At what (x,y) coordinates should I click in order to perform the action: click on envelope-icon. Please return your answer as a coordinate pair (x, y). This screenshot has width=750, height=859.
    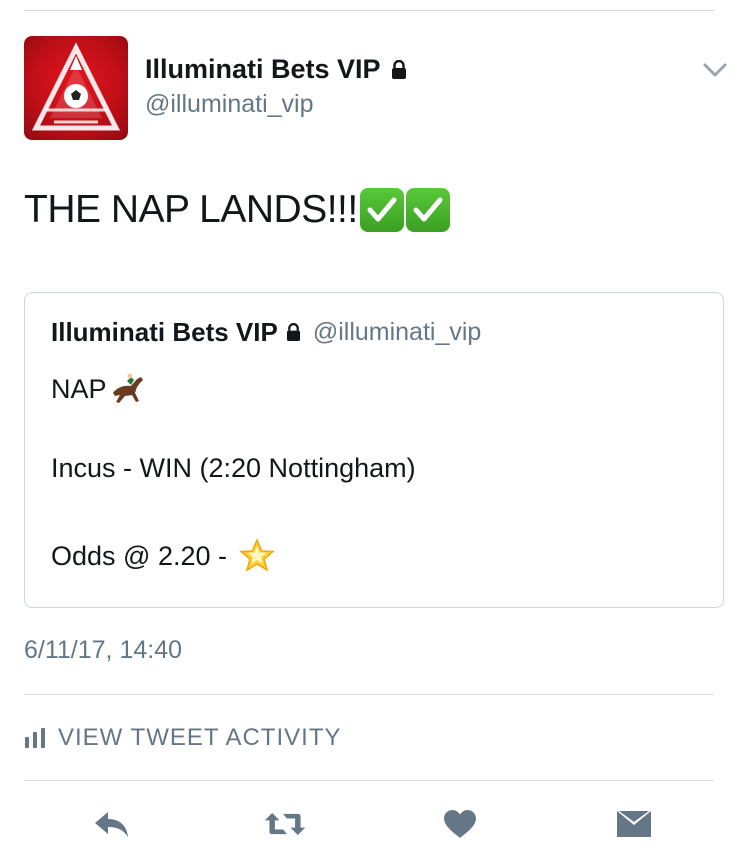
    Looking at the image, I should click on (634, 824).